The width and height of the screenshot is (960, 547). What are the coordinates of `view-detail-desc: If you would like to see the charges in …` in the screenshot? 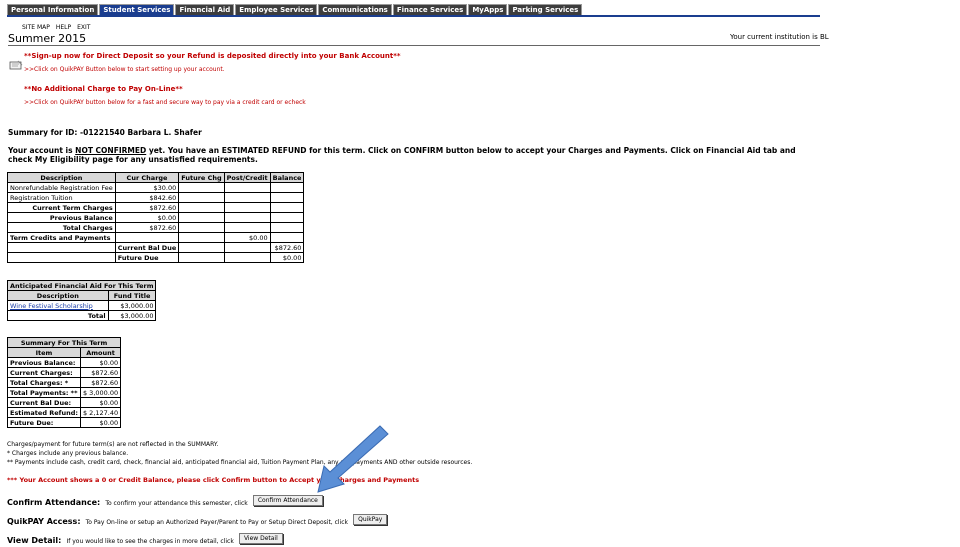 It's located at (150, 541).